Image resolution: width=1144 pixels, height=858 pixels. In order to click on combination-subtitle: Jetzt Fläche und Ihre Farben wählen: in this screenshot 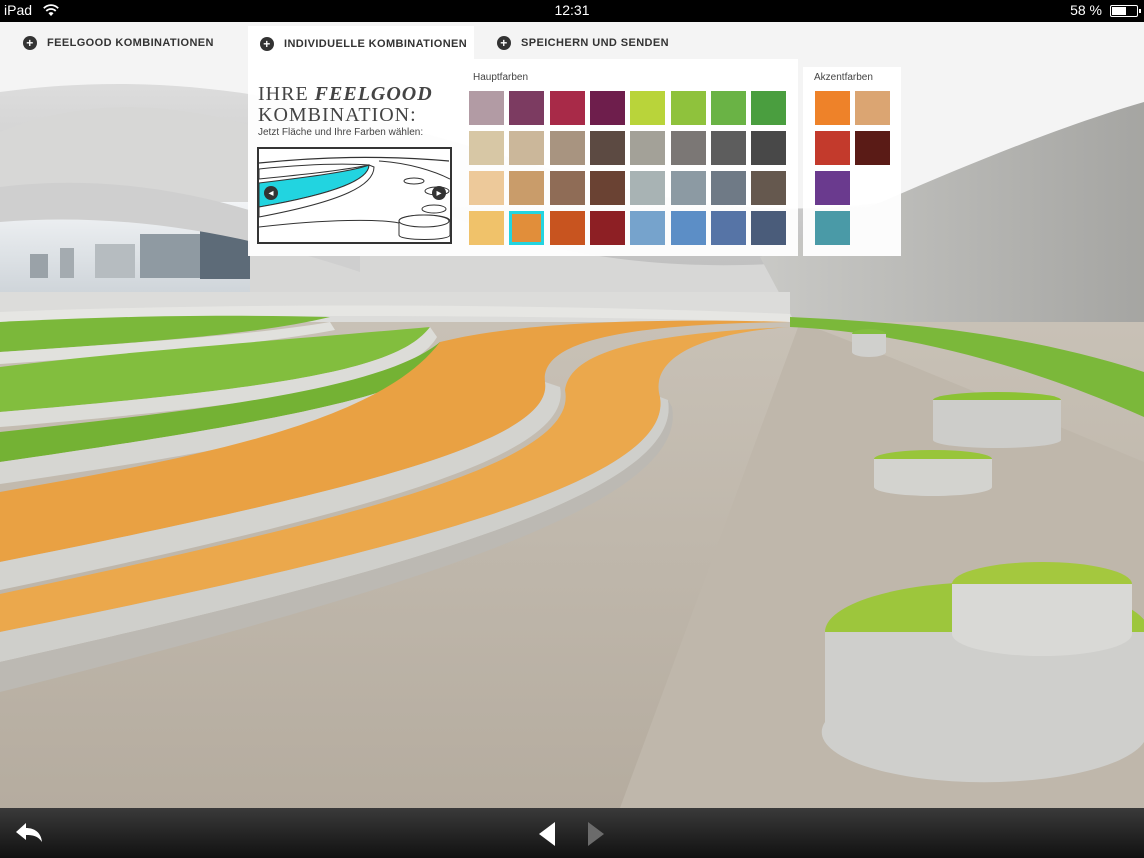, I will do `click(341, 132)`.